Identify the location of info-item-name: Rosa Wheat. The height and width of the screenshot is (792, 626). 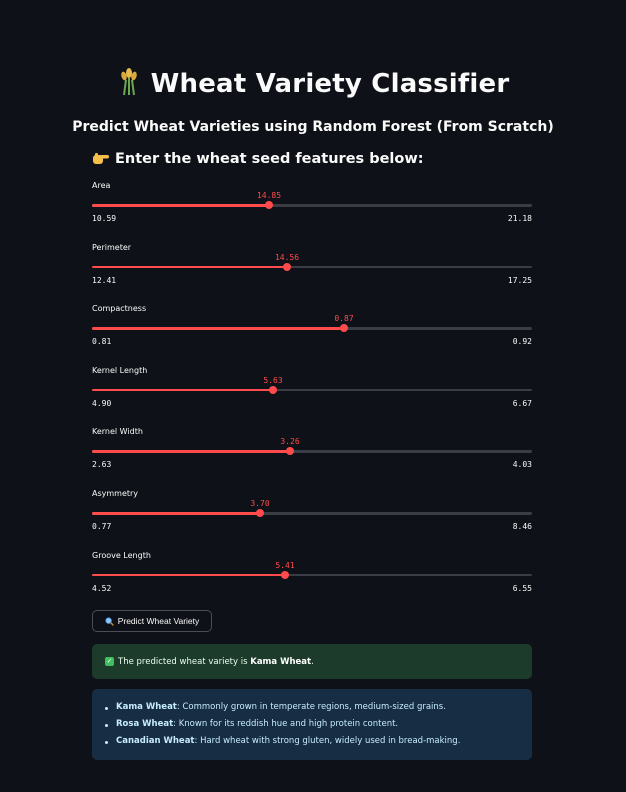
(145, 724).